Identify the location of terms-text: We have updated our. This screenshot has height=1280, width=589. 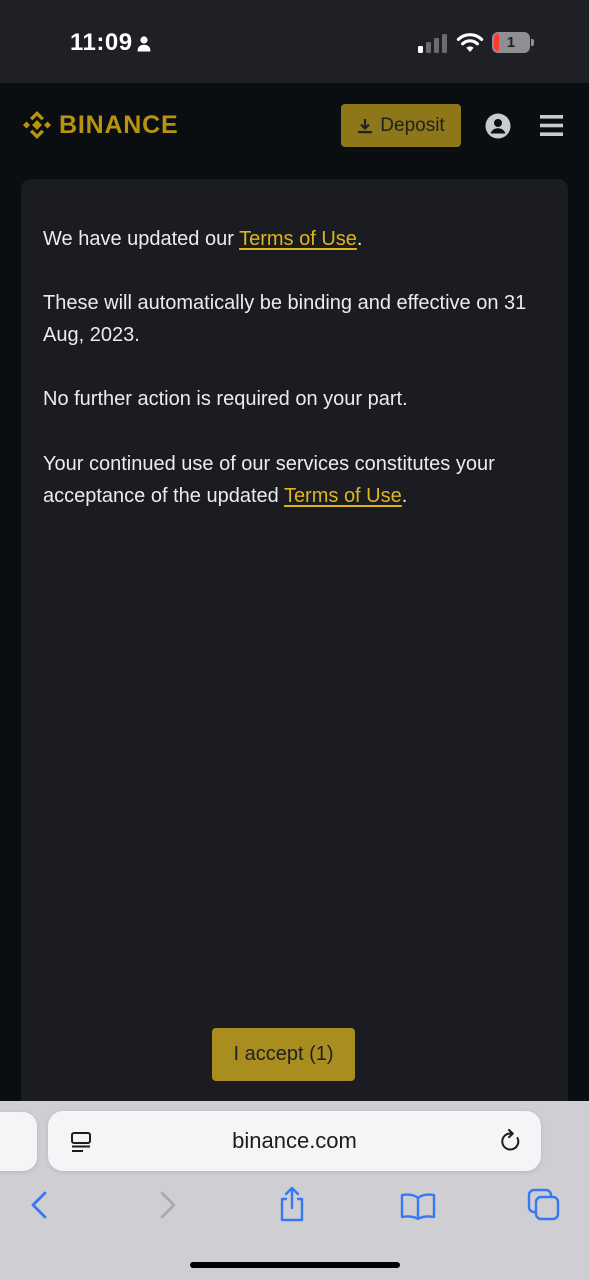
(141, 239).